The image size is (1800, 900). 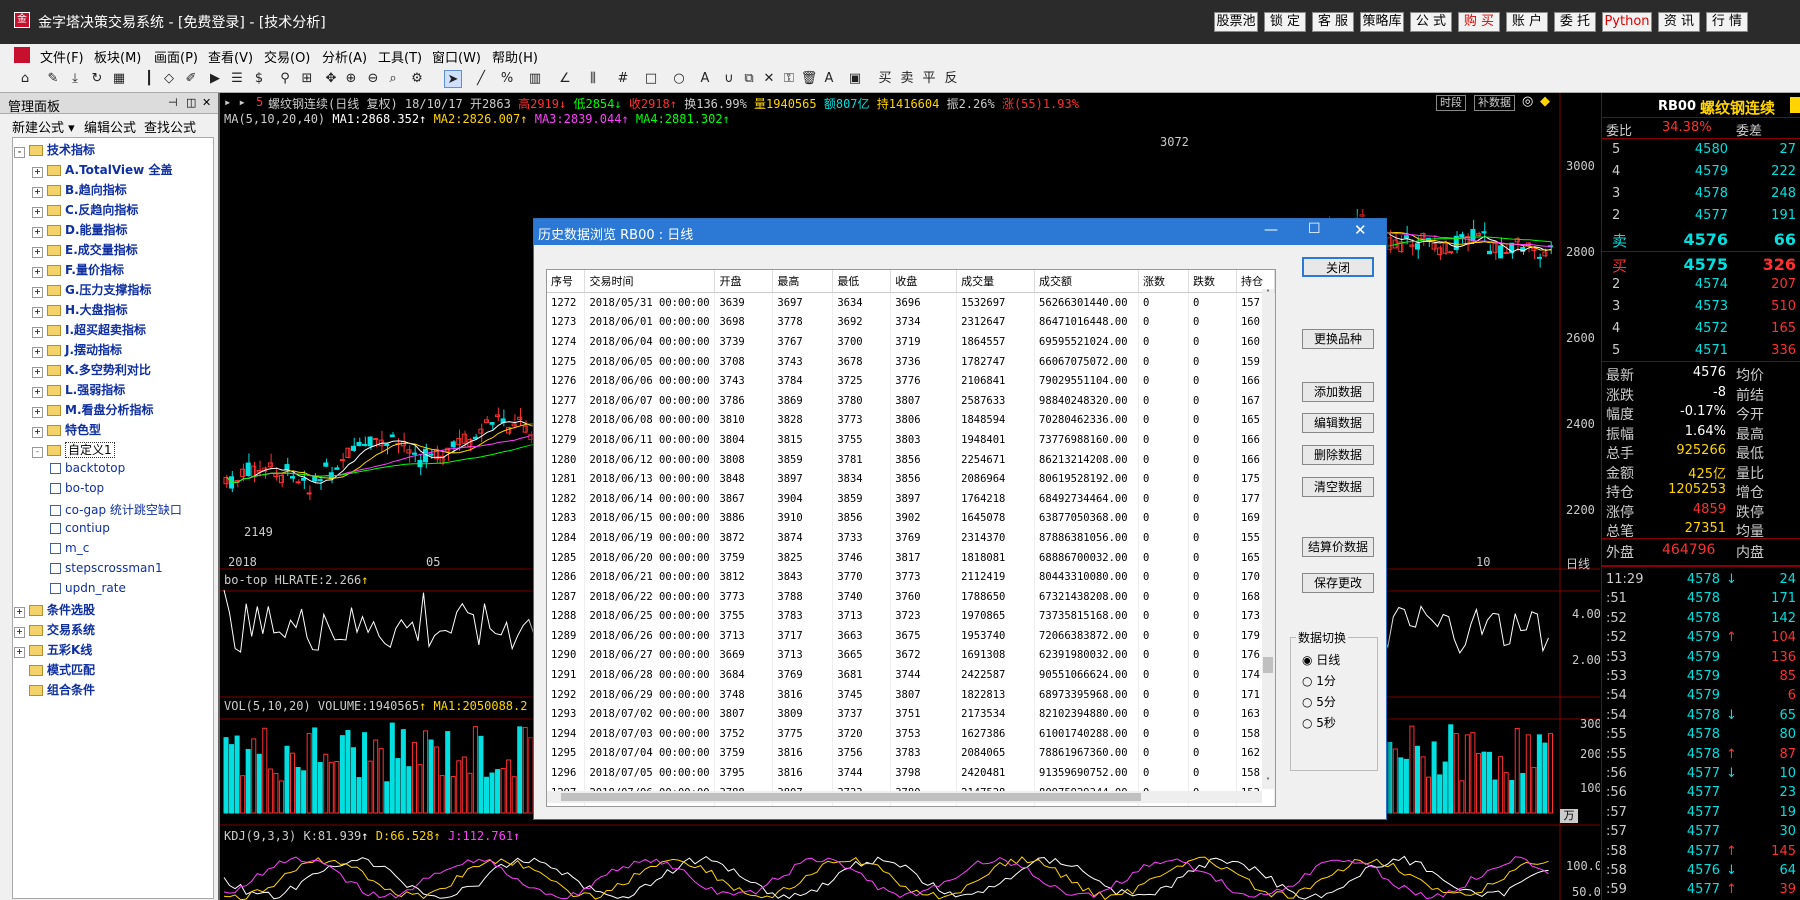 I want to click on maximize-icon: ☐, so click(x=1314, y=229).